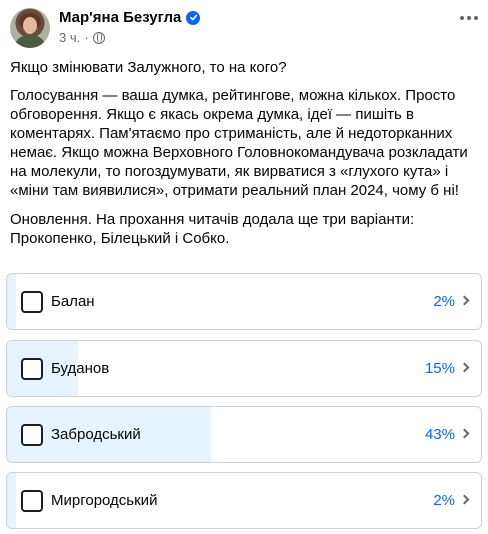 The image size is (488, 534). Describe the element at coordinates (80, 368) in the screenshot. I see `poll-option-label: Буданов` at that location.